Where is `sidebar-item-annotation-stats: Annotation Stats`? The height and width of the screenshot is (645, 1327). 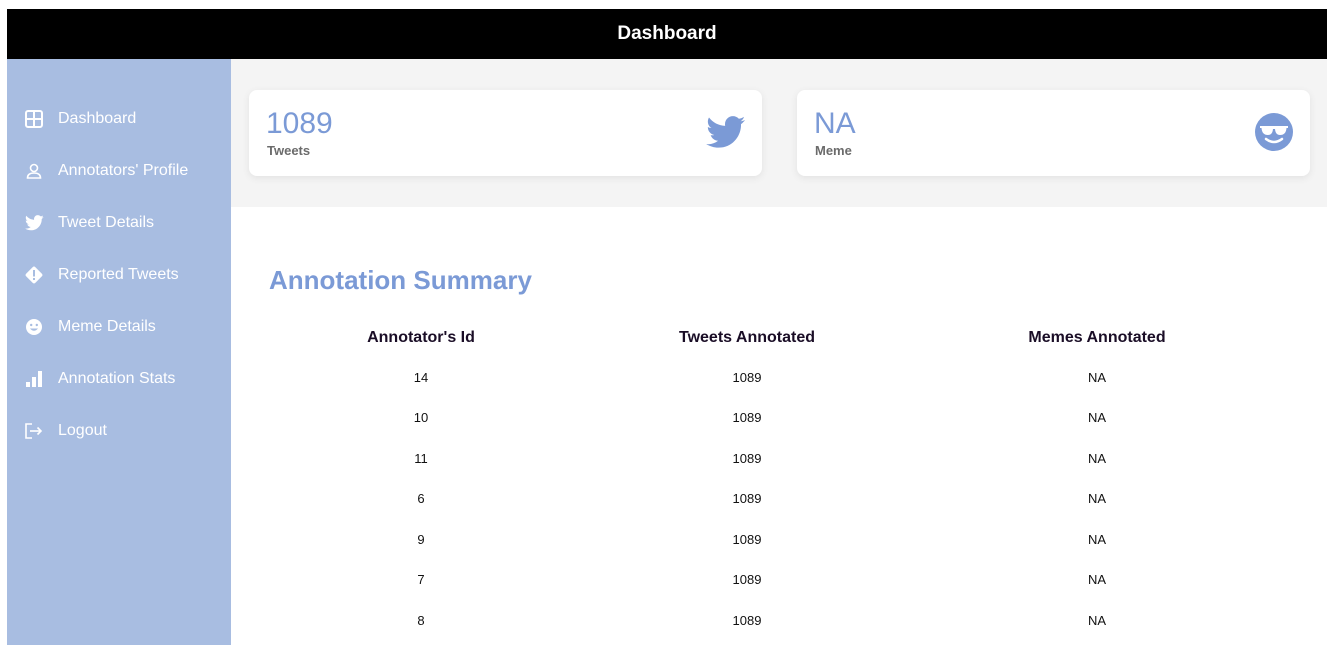 sidebar-item-annotation-stats: Annotation Stats is located at coordinates (119, 379).